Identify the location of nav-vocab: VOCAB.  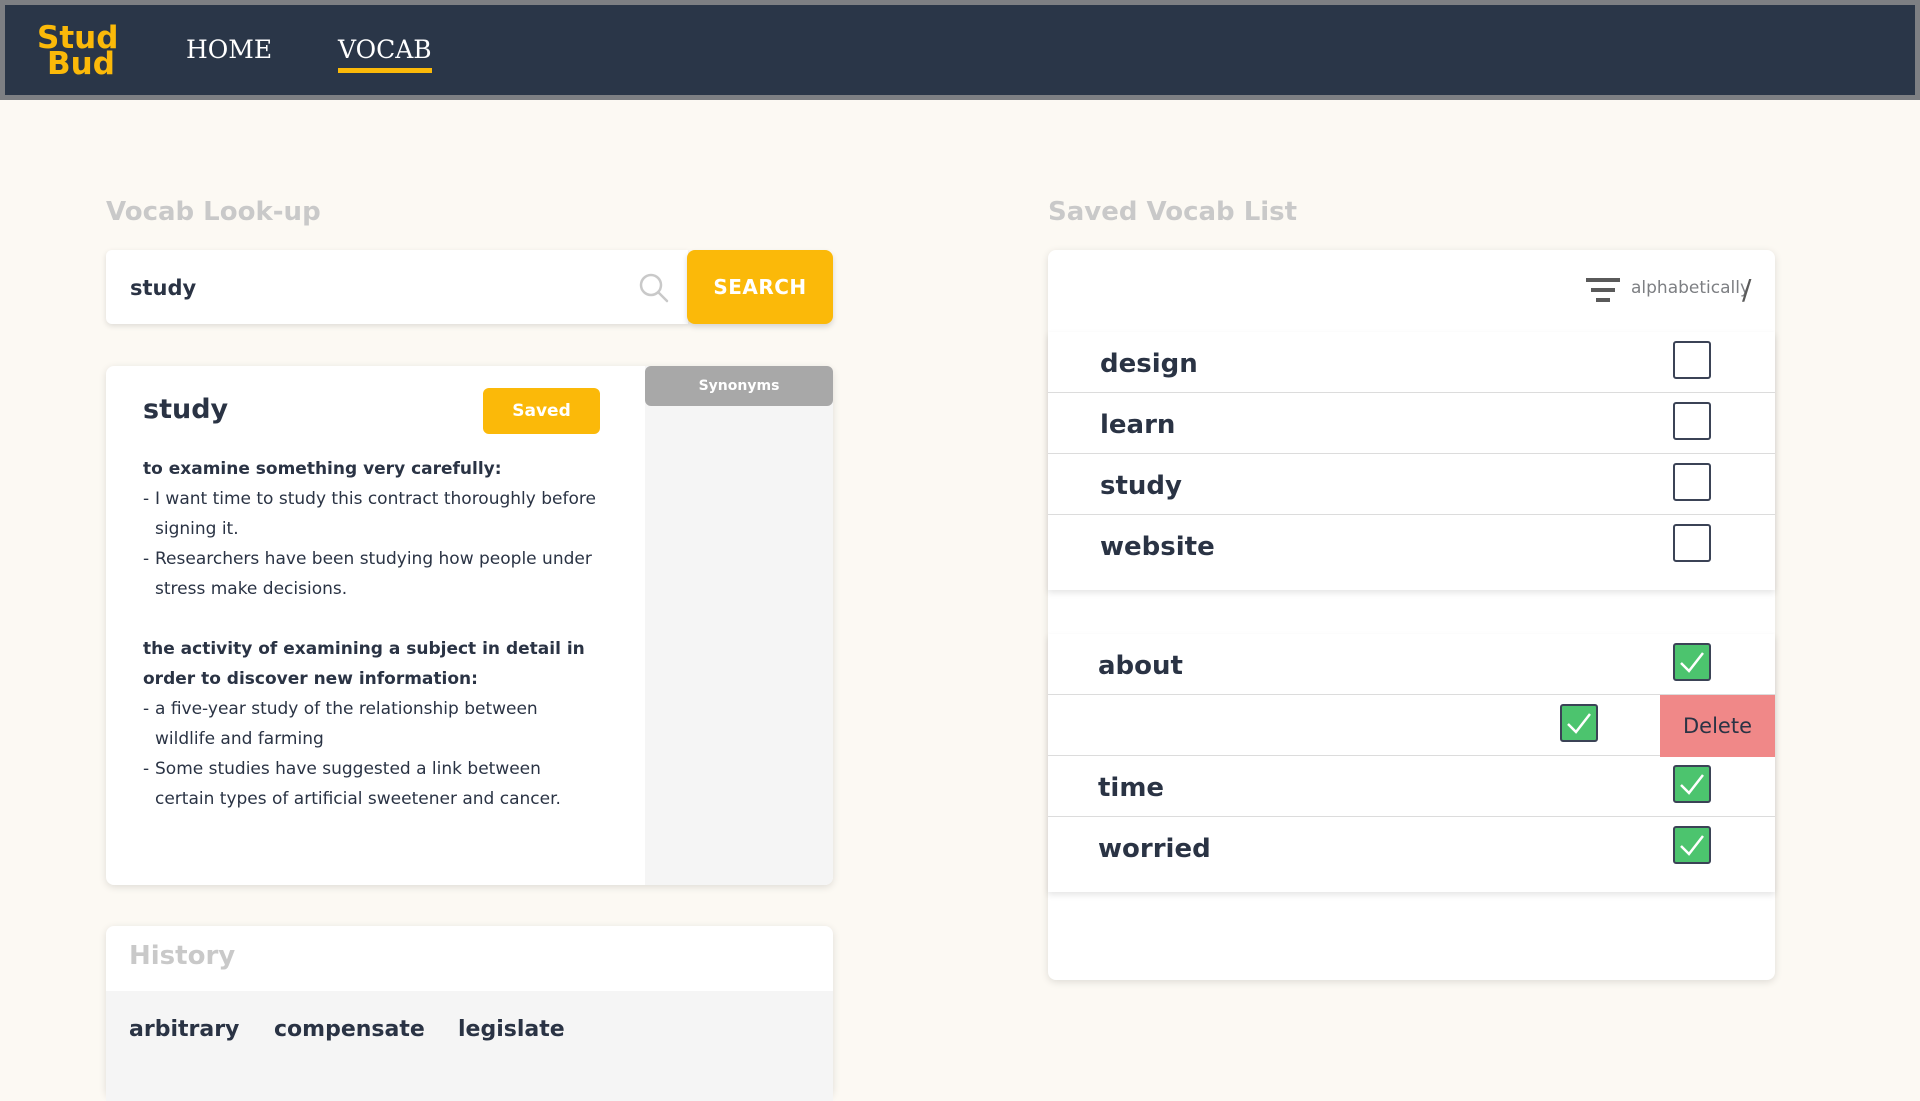
(385, 54).